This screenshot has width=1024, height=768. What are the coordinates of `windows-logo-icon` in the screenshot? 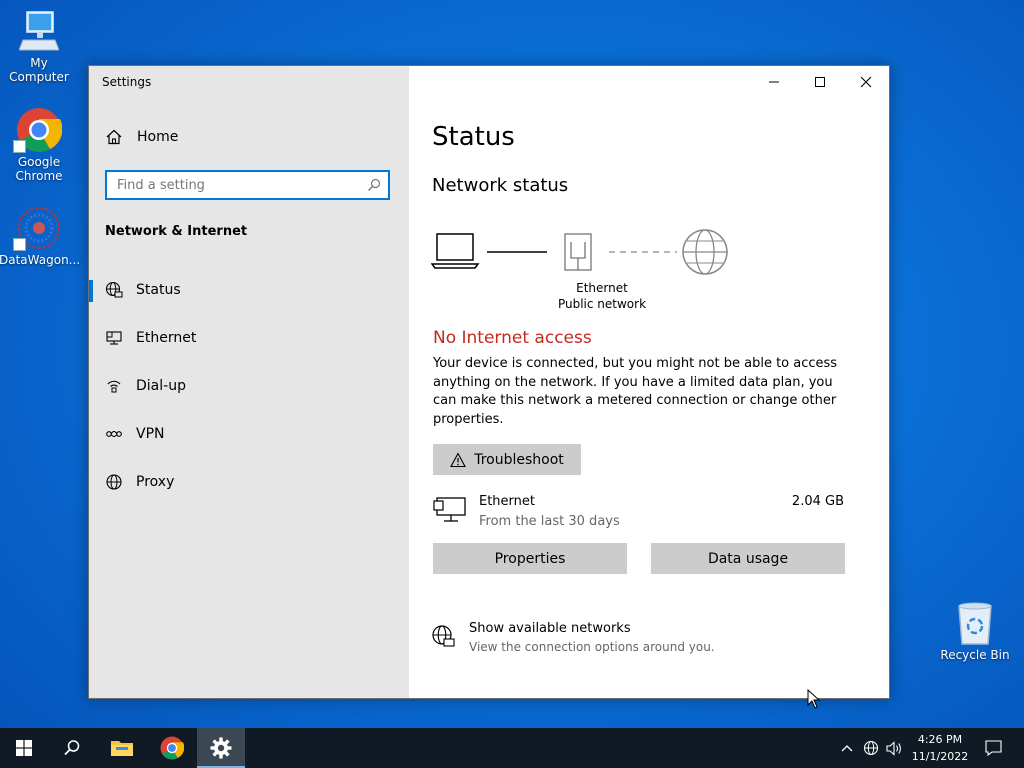 It's located at (24, 748).